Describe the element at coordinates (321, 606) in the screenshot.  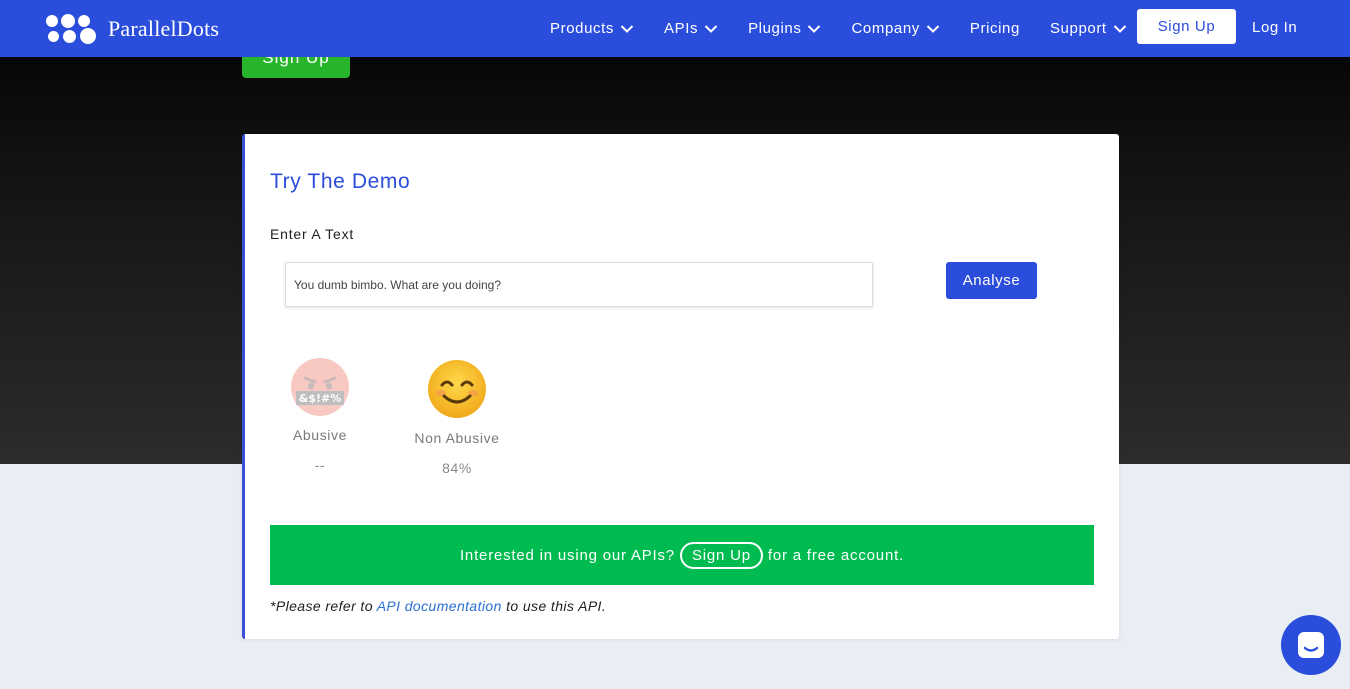
I see `note-text-before: *Please refer to` at that location.